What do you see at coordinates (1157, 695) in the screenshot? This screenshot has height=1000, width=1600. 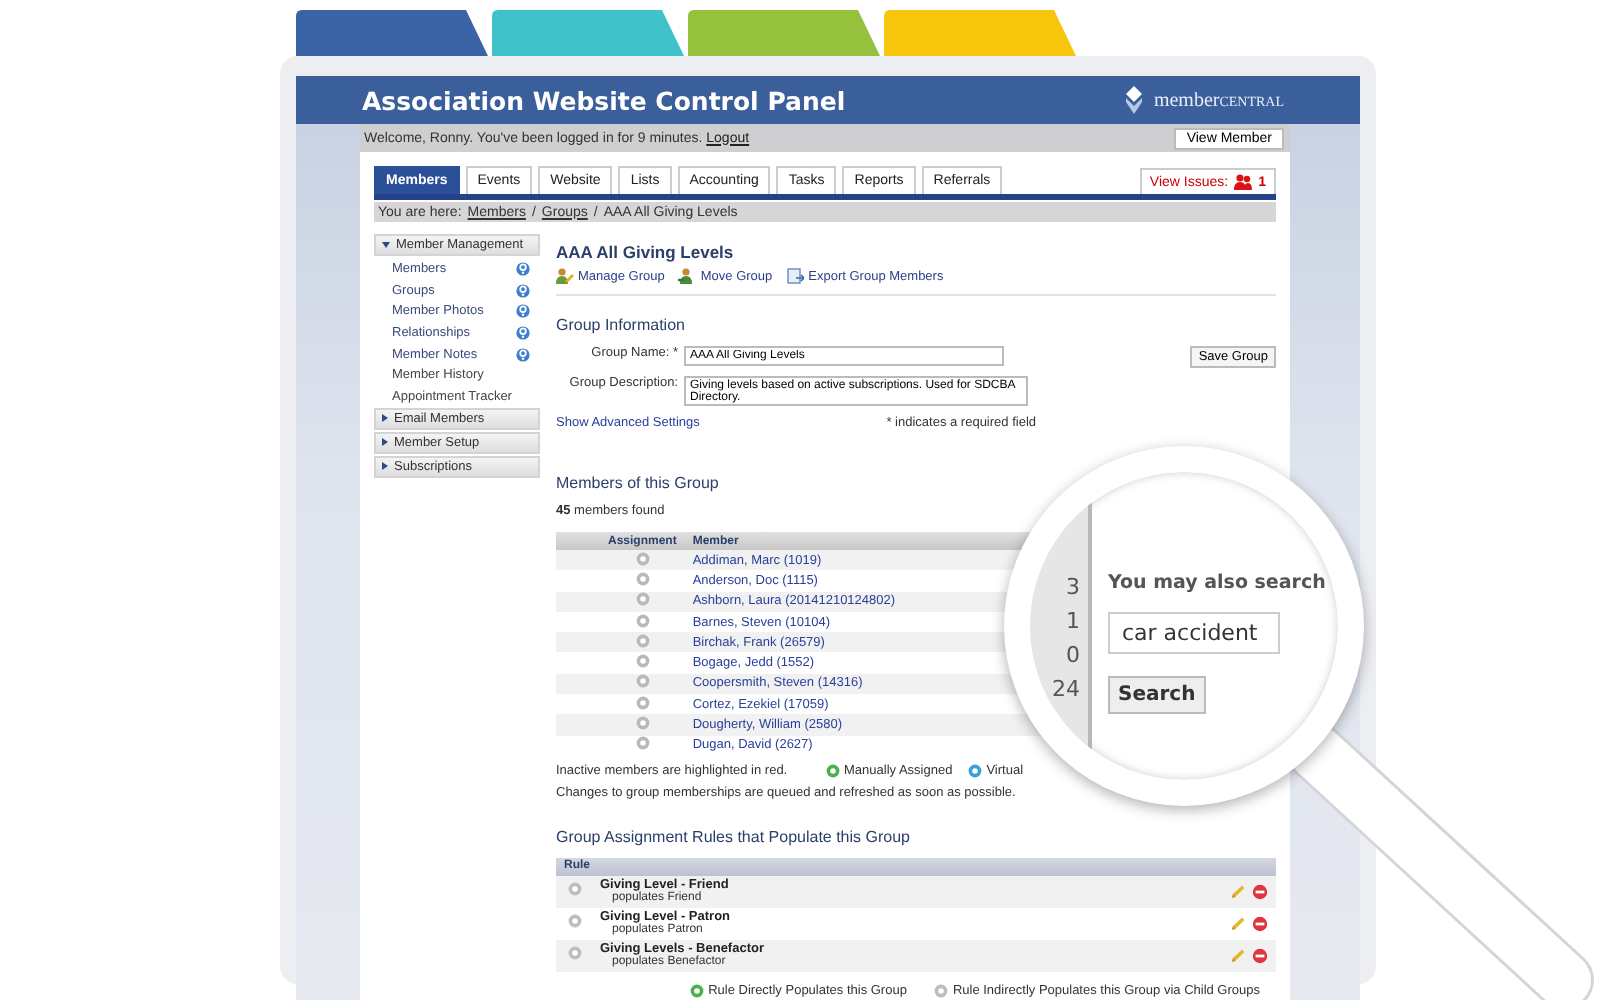 I see `search-button: Search` at bounding box center [1157, 695].